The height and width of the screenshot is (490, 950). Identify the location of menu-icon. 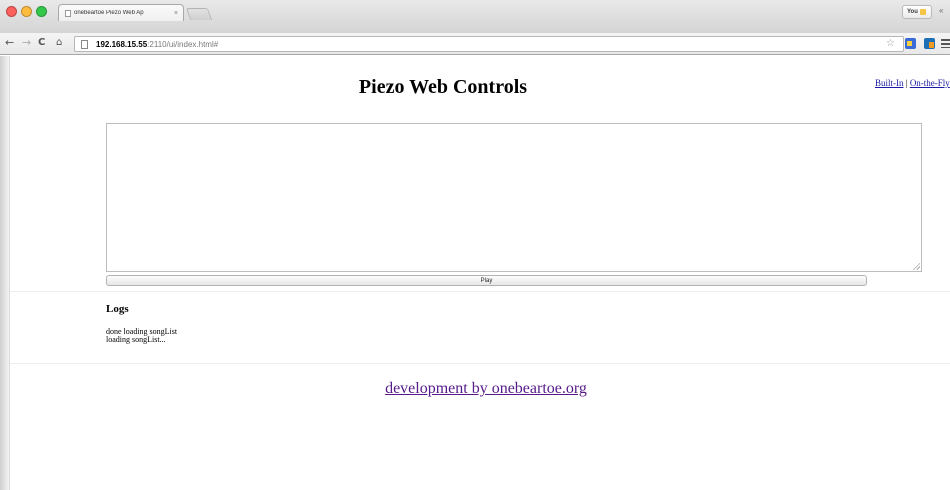
(945, 43).